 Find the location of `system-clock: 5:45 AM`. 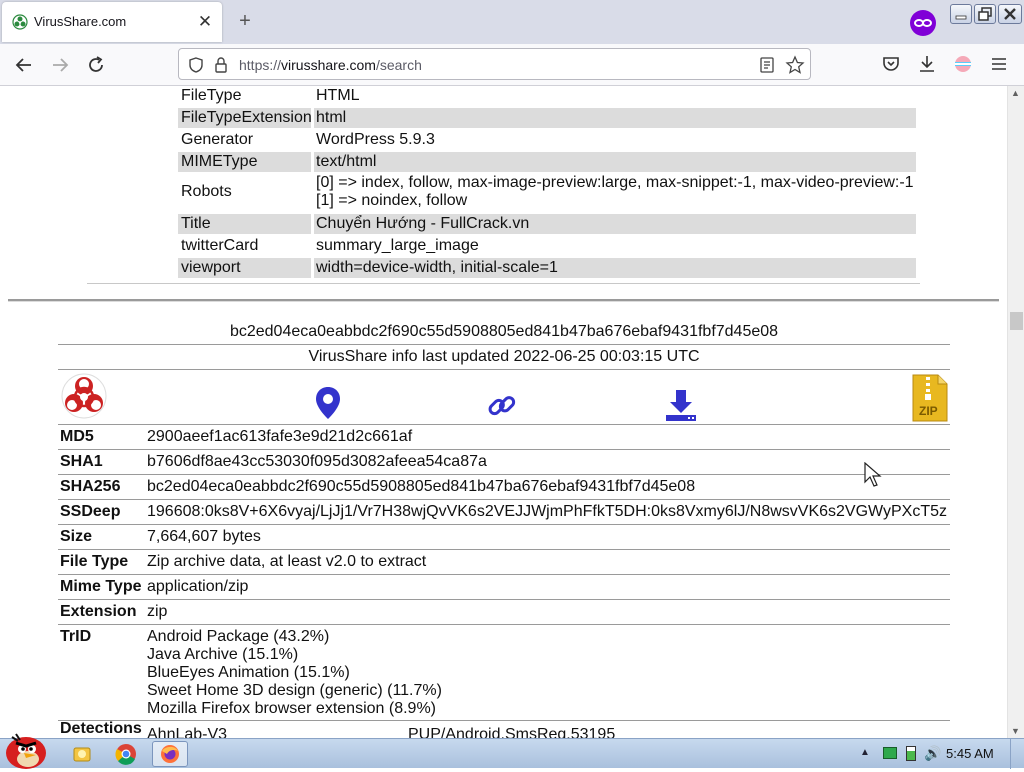

system-clock: 5:45 AM is located at coordinates (970, 753).